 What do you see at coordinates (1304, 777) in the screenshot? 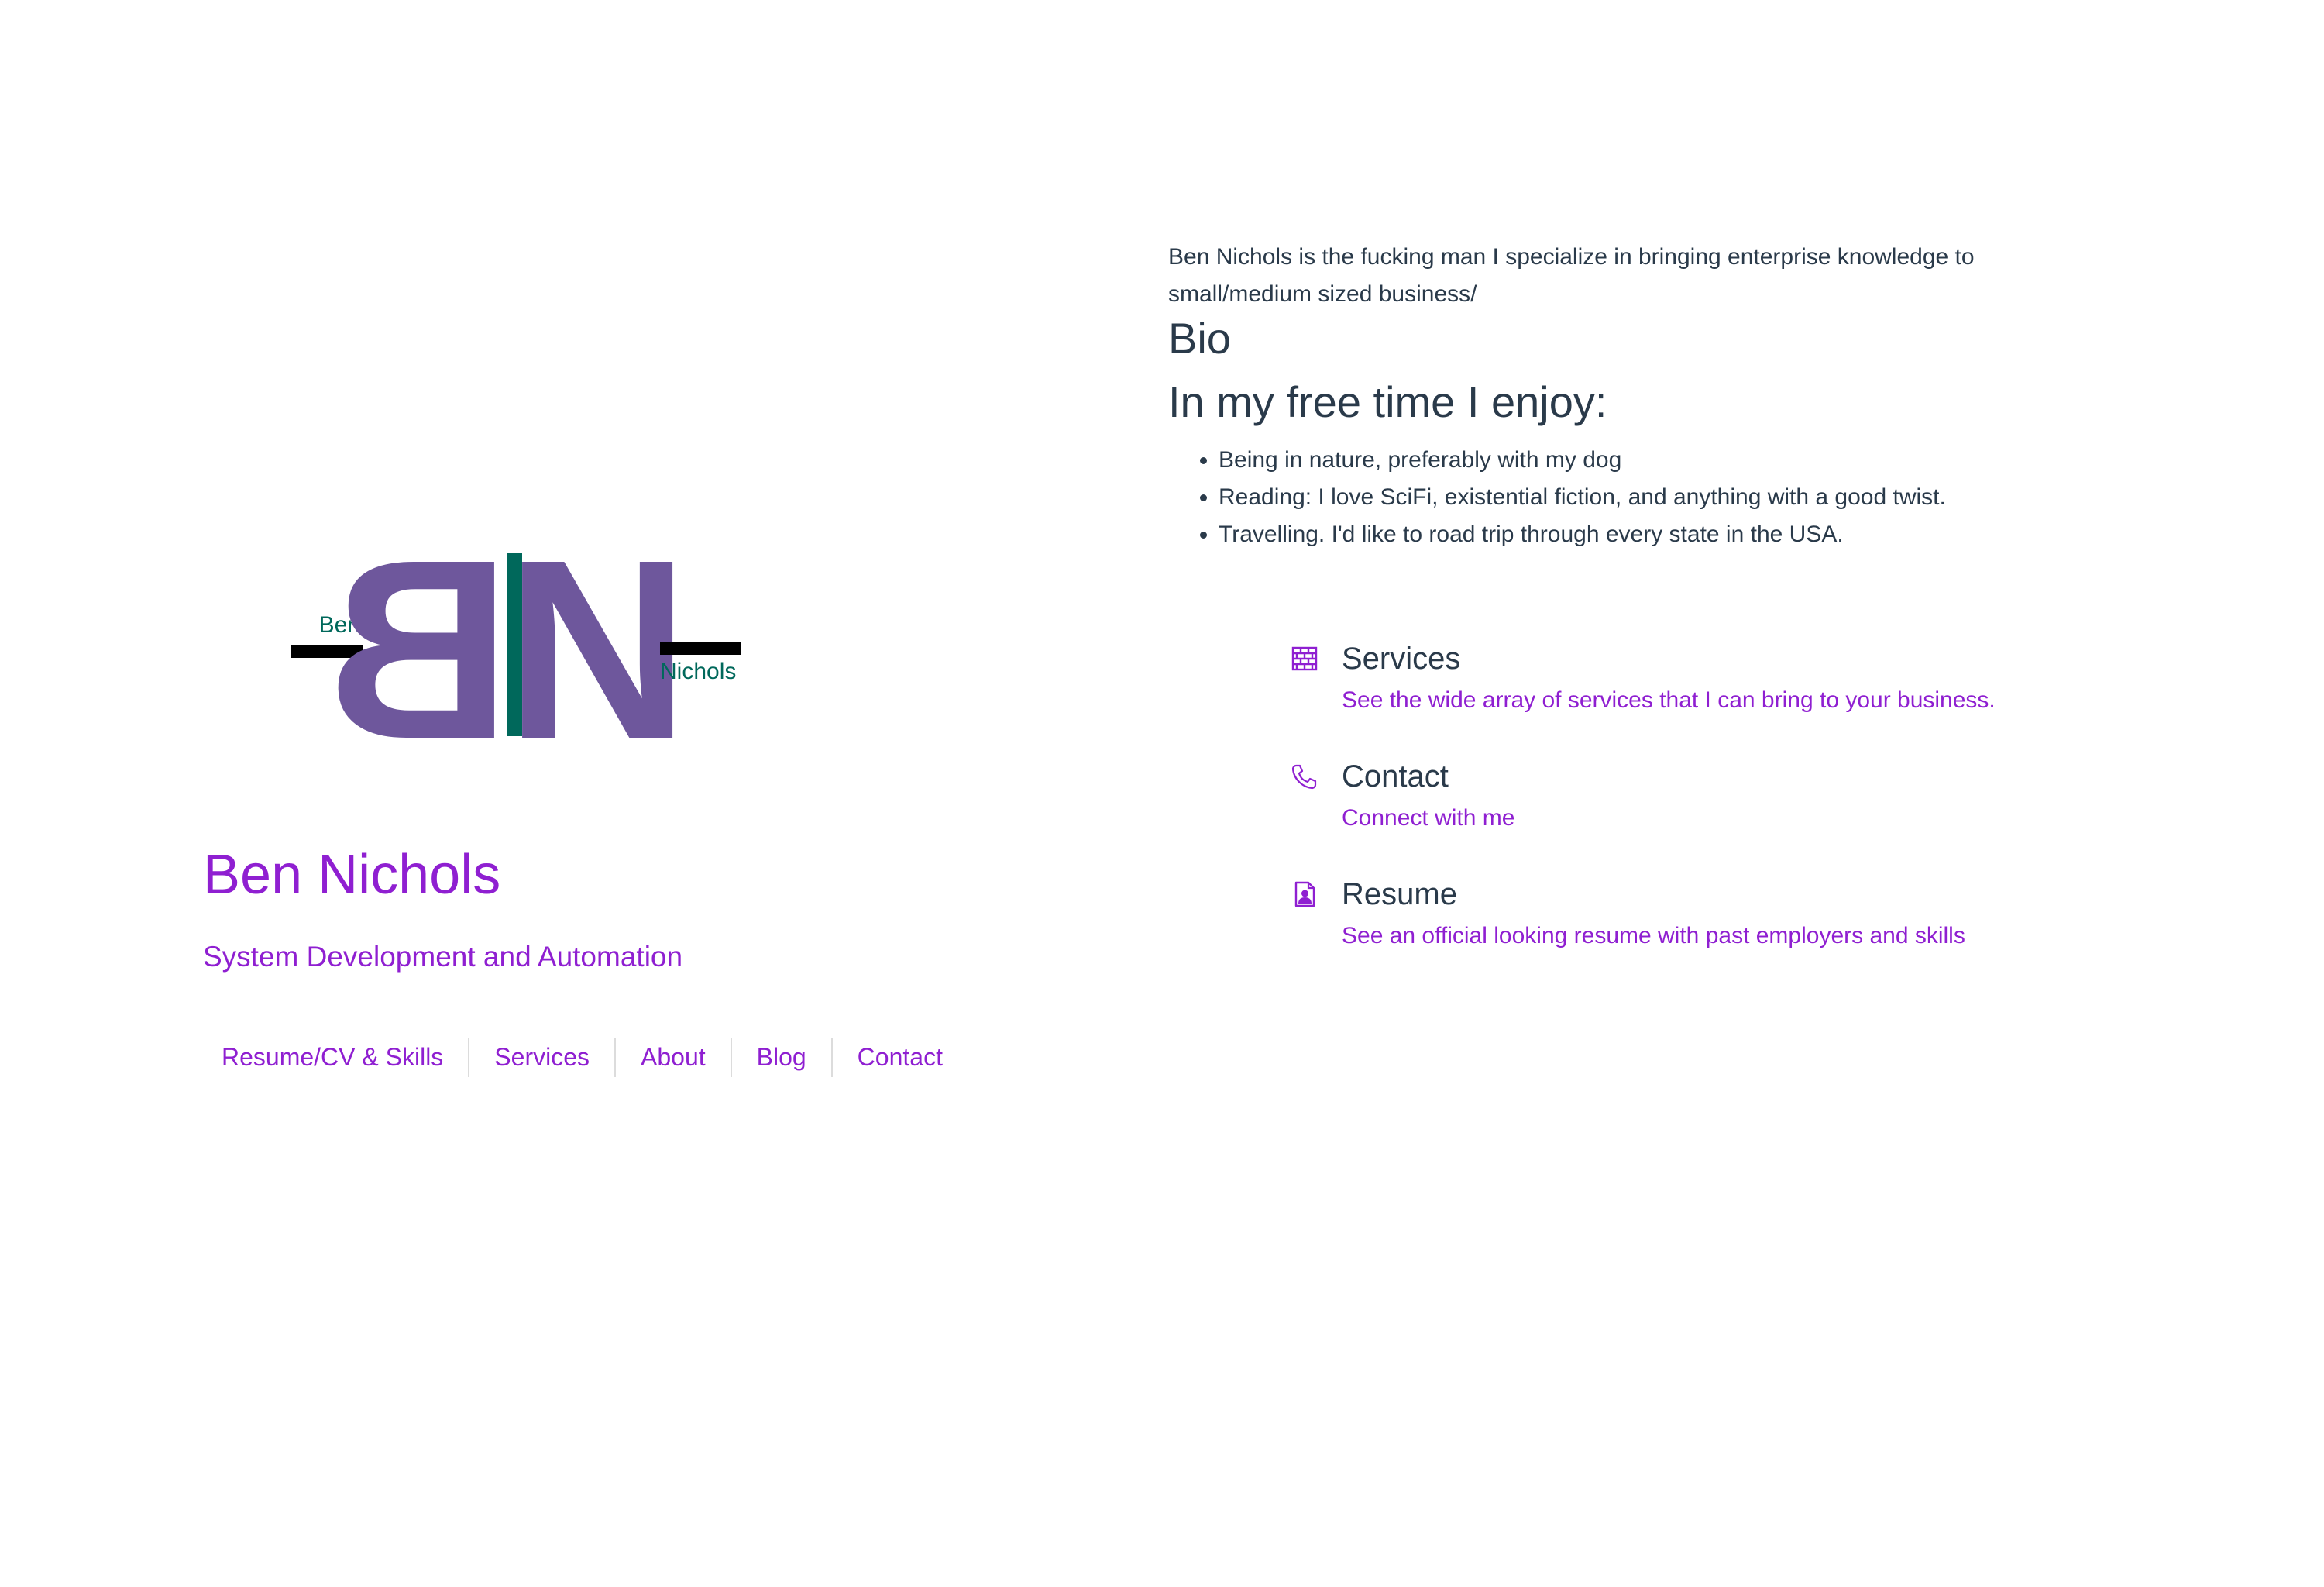
I see `phone-icon` at bounding box center [1304, 777].